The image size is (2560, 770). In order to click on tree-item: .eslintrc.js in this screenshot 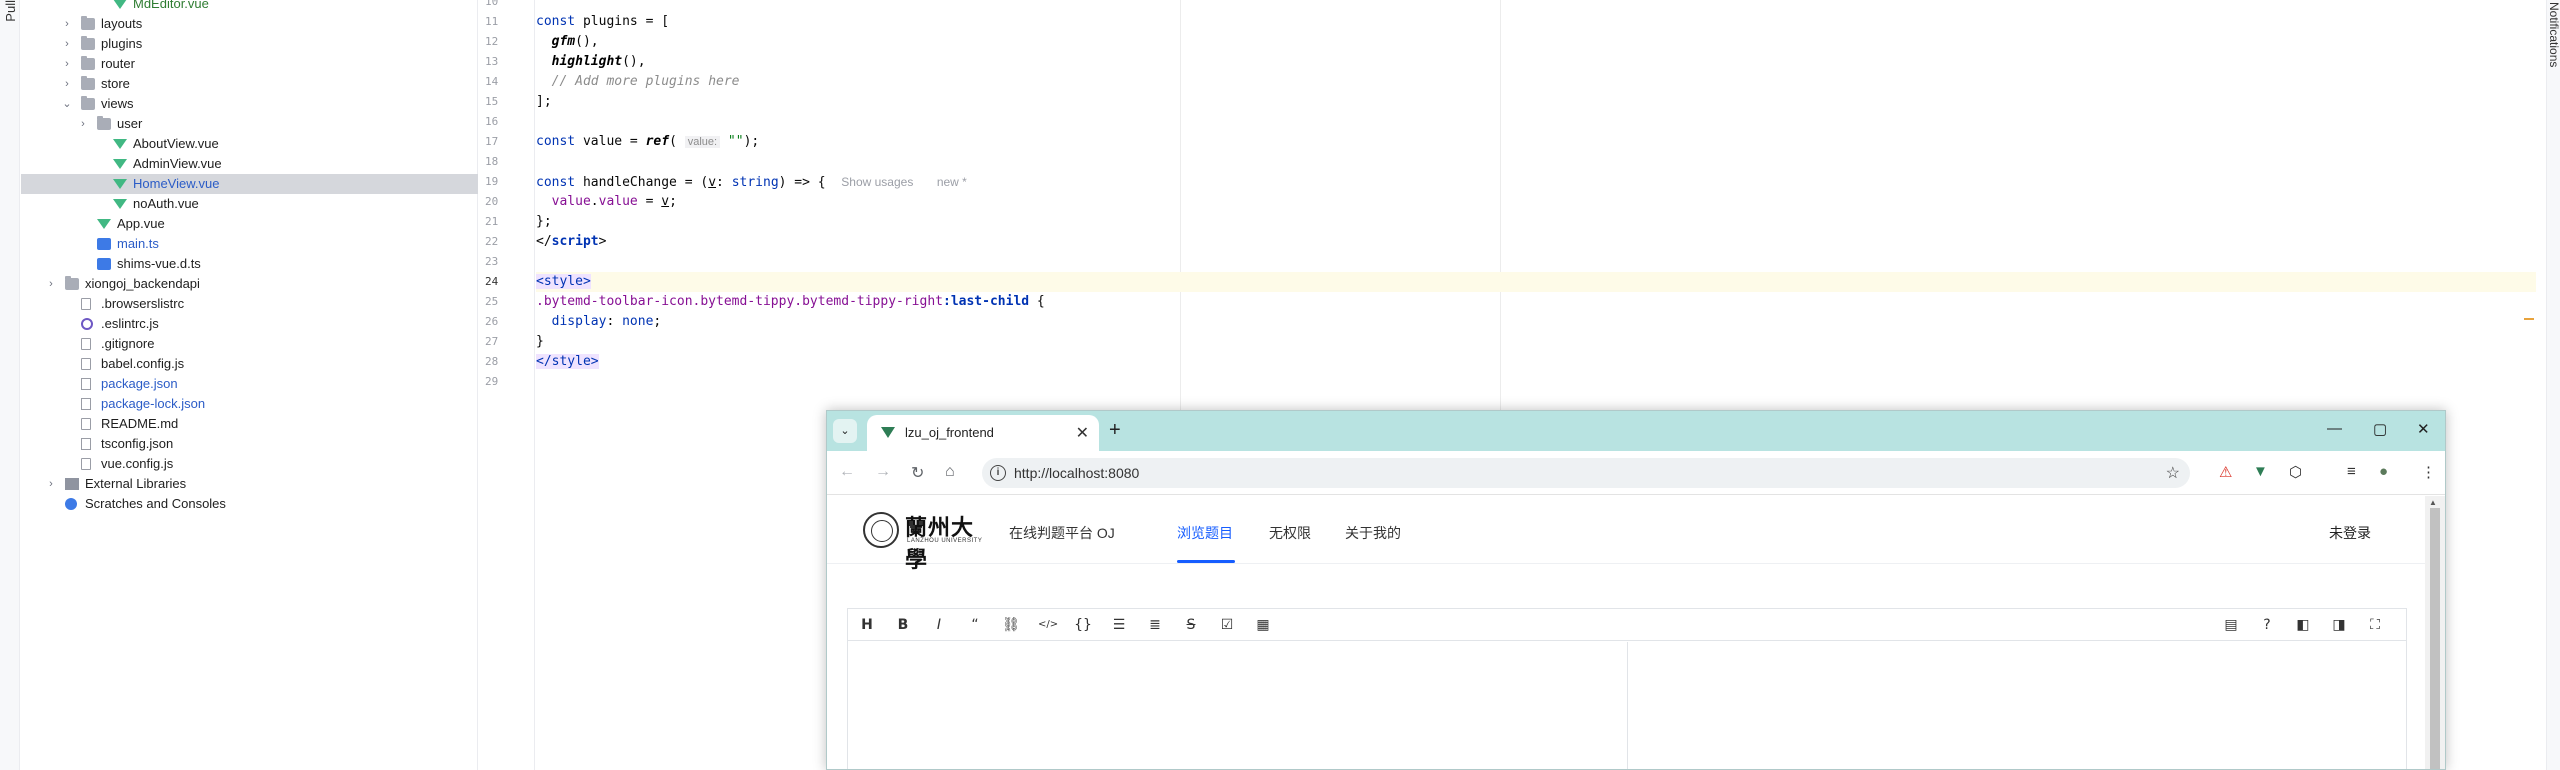, I will do `click(249, 324)`.